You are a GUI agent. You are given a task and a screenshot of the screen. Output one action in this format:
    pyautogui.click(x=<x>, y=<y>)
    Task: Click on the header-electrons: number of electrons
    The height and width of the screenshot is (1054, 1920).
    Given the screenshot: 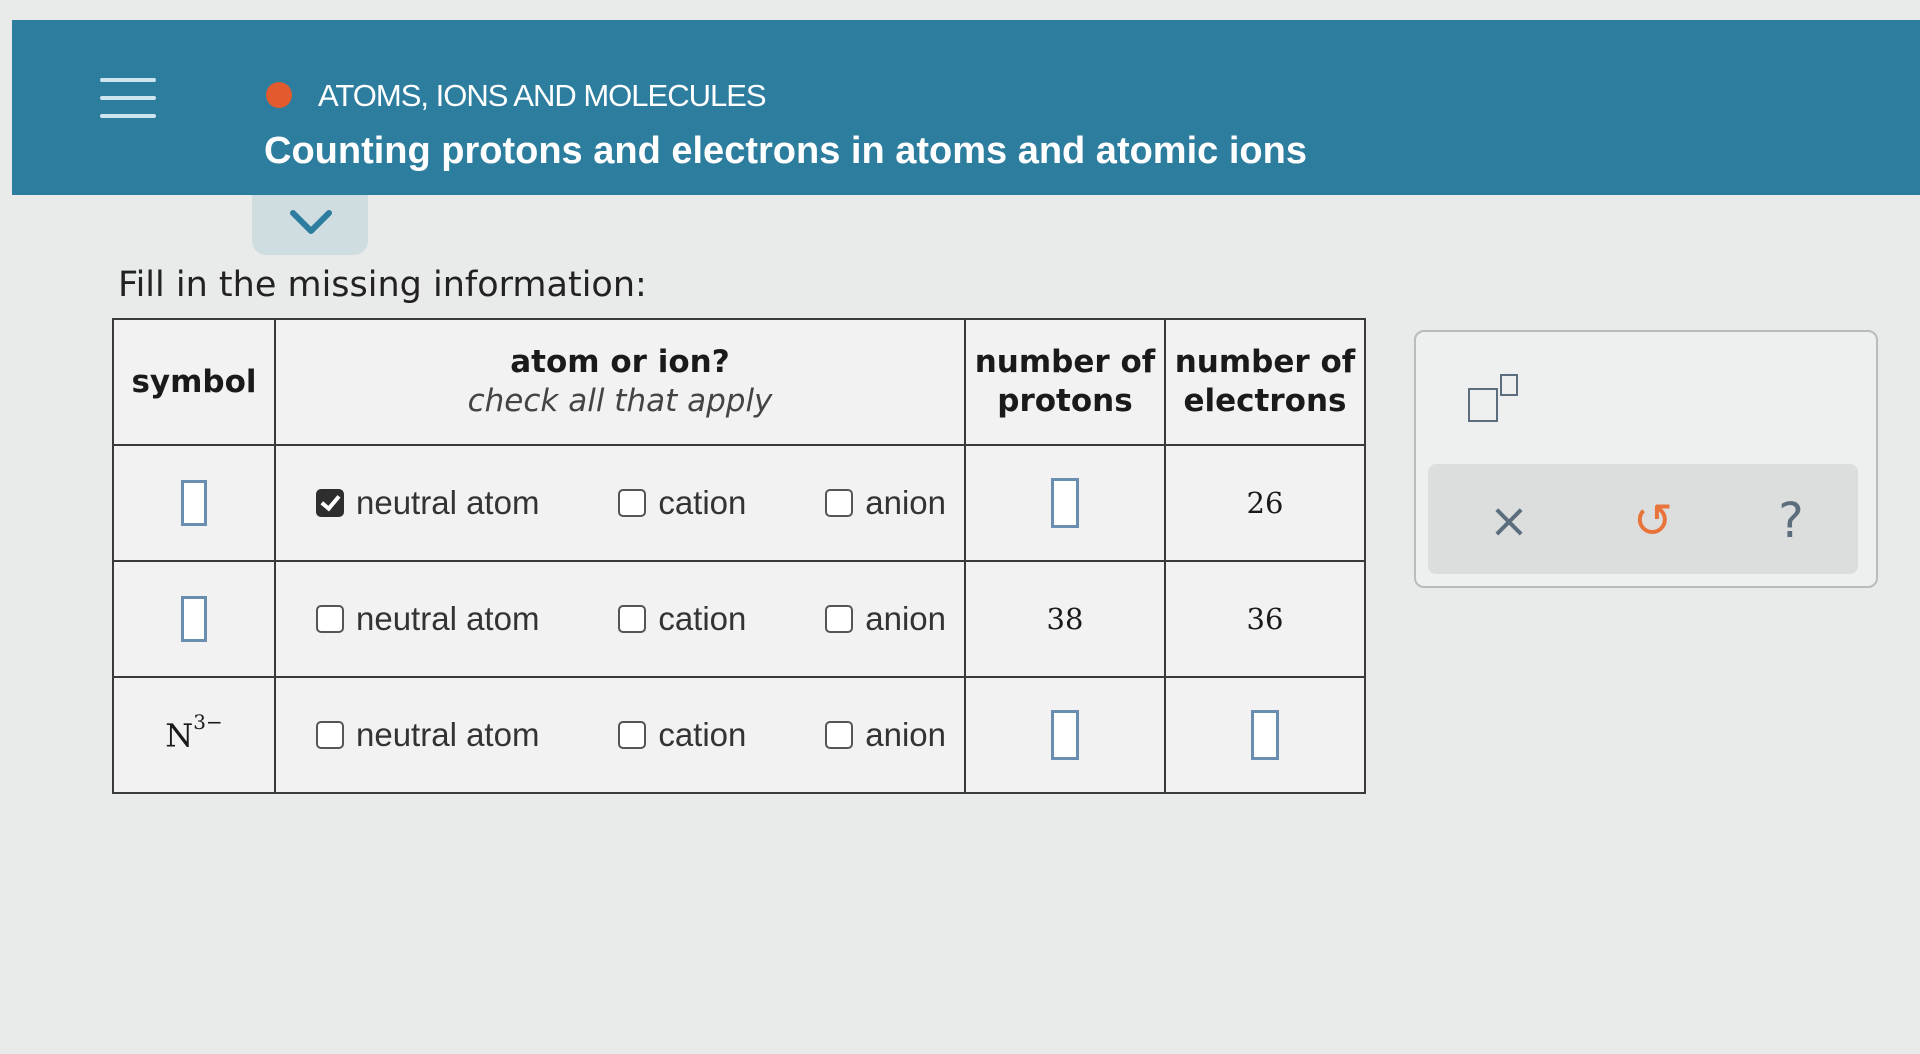 What is the action you would take?
    pyautogui.click(x=1265, y=382)
    